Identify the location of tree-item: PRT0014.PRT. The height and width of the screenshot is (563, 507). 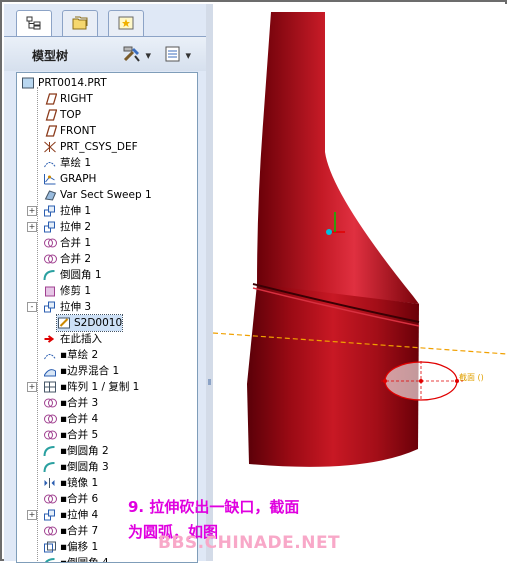
(64, 83).